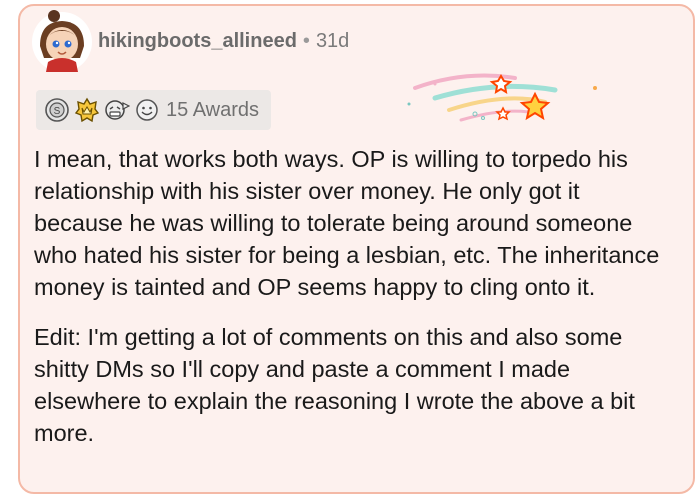  I want to click on comment-header: hikingboots_allineed • 31d, so click(223, 41).